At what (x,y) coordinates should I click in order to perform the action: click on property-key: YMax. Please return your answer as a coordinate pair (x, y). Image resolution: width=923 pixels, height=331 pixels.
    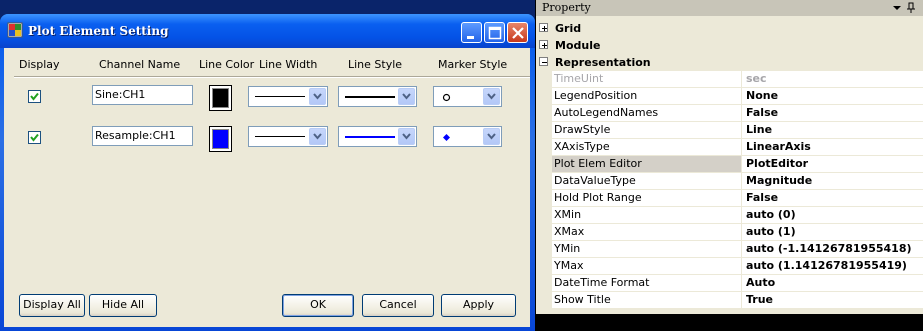
    Looking at the image, I should click on (647, 266).